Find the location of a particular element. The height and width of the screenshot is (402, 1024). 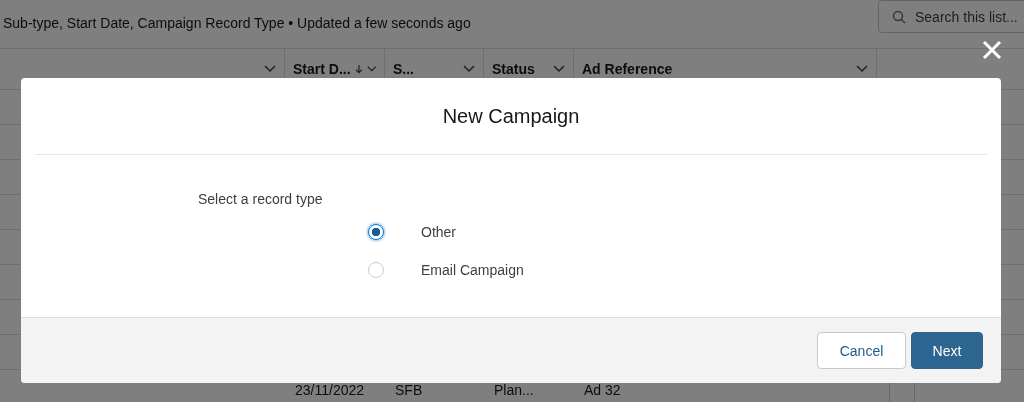

close-icon is located at coordinates (992, 50).